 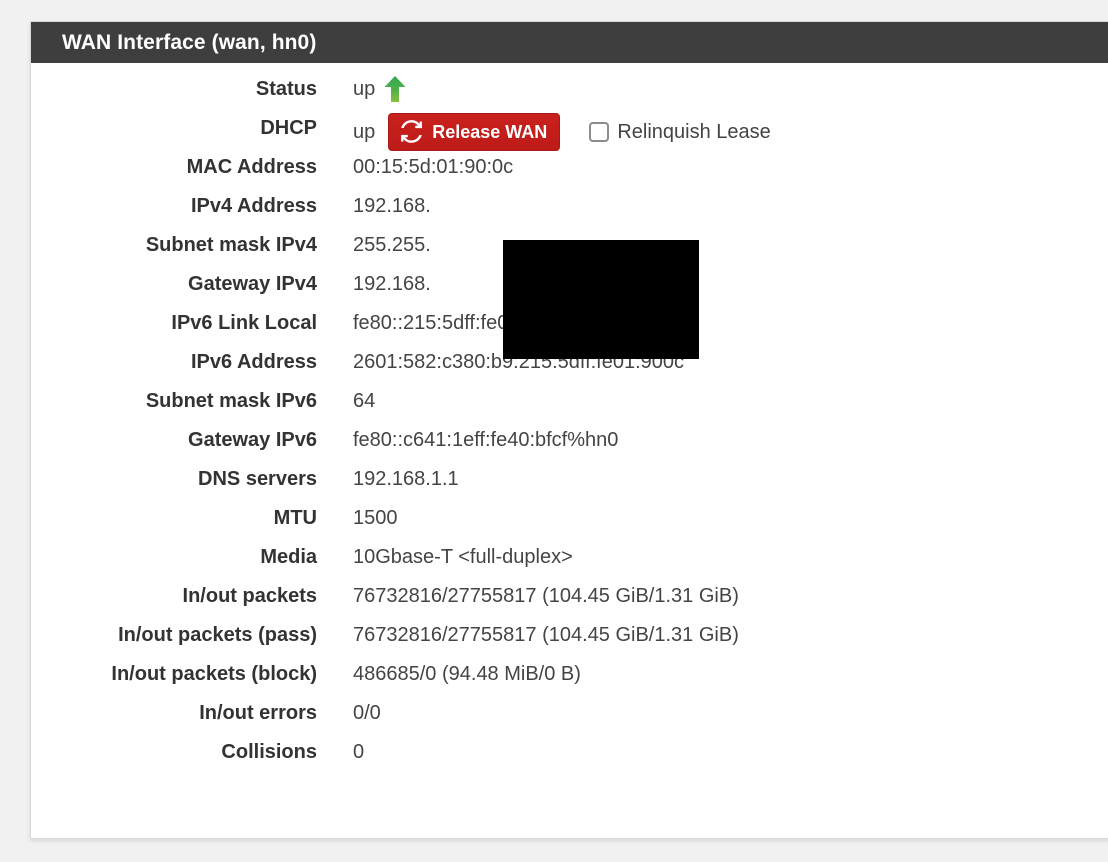 What do you see at coordinates (364, 401) in the screenshot?
I see `row-value-subnet-mask-ipv6: 64` at bounding box center [364, 401].